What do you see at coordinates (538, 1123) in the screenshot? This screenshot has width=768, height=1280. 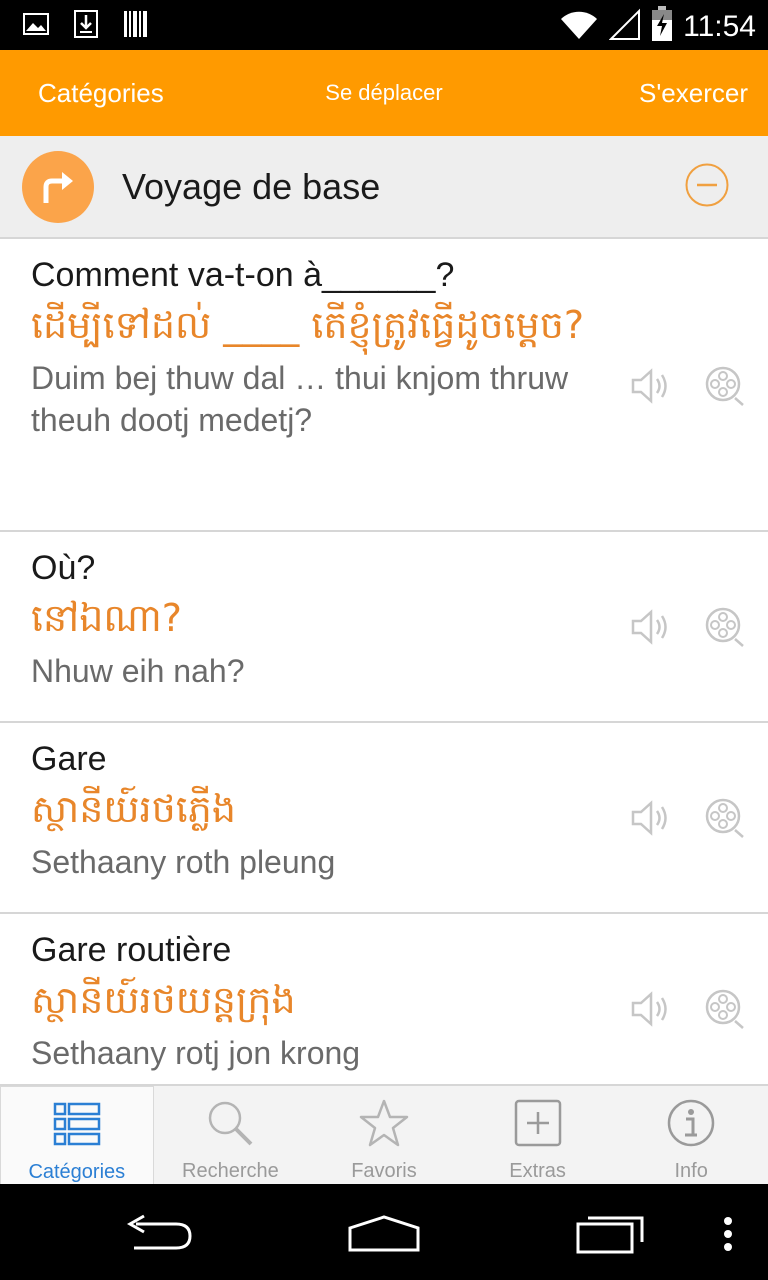 I see `plus-box-icon` at bounding box center [538, 1123].